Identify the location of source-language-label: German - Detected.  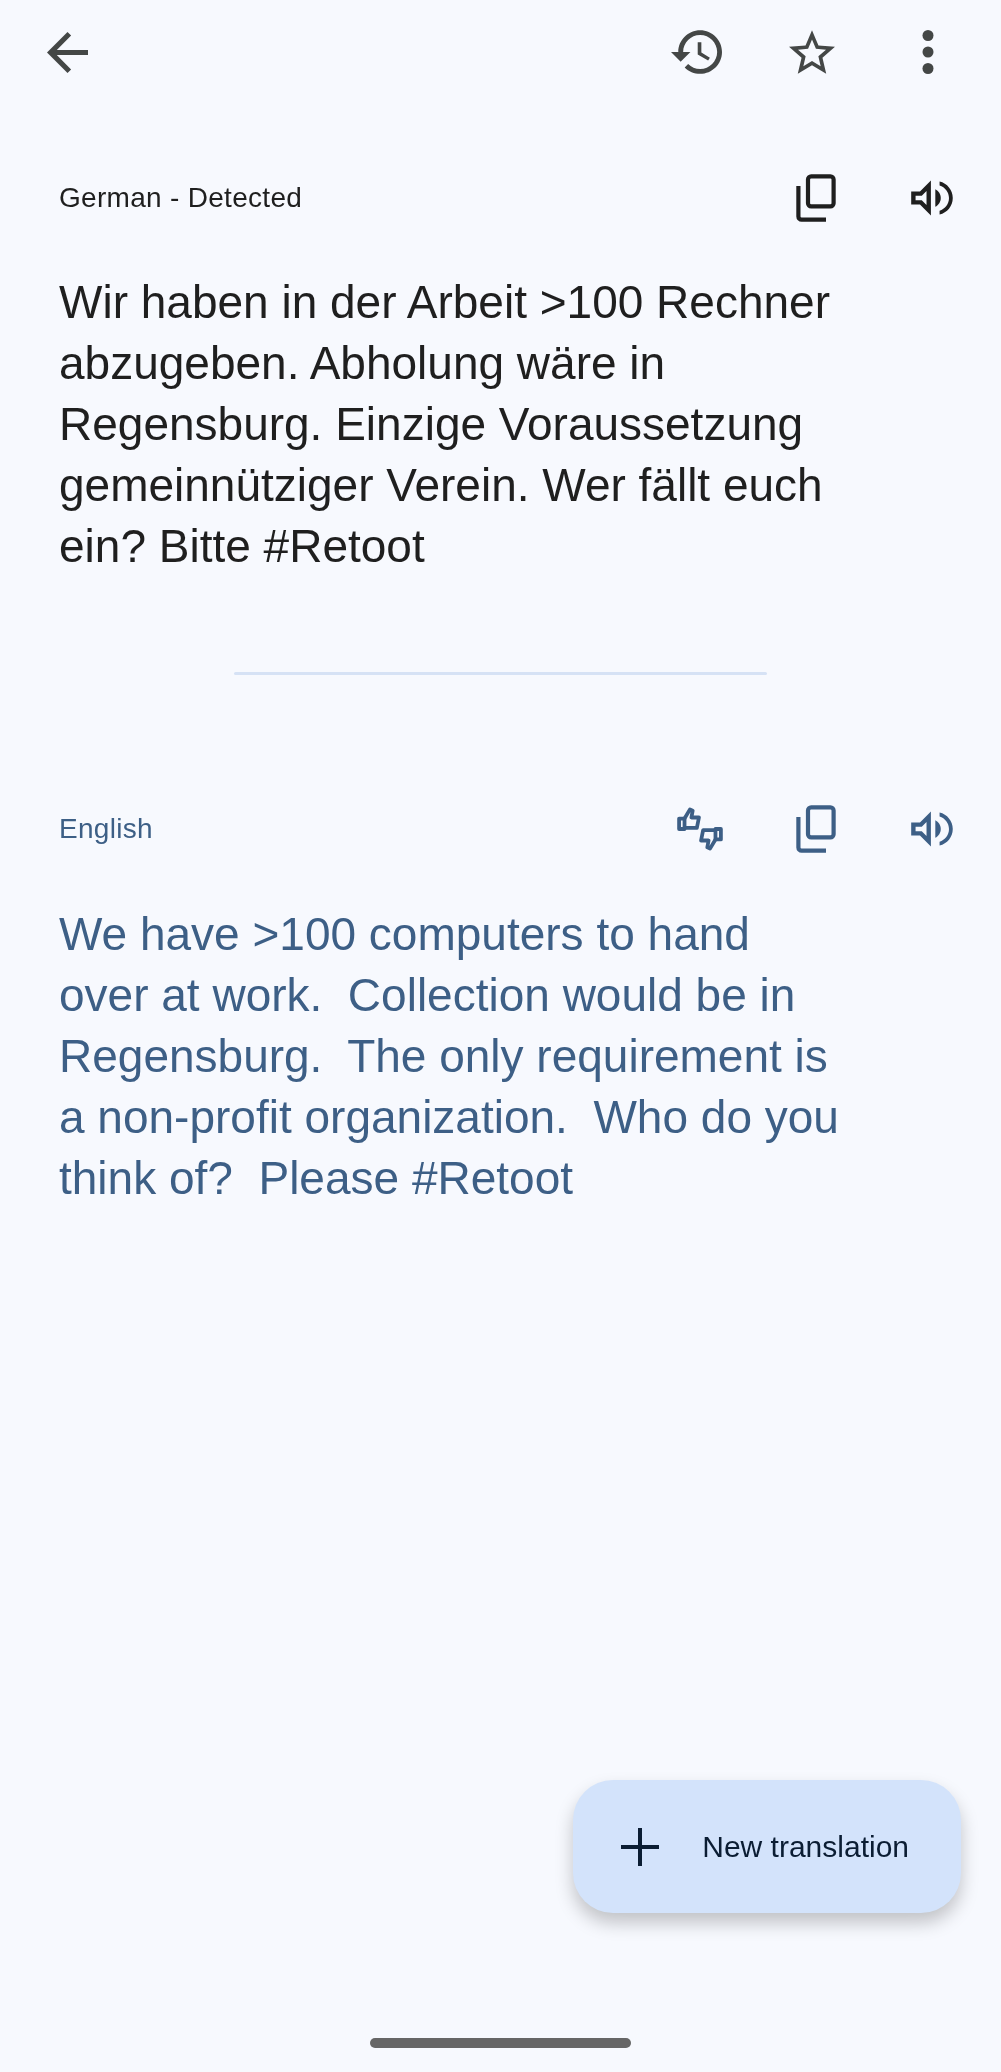
(181, 198).